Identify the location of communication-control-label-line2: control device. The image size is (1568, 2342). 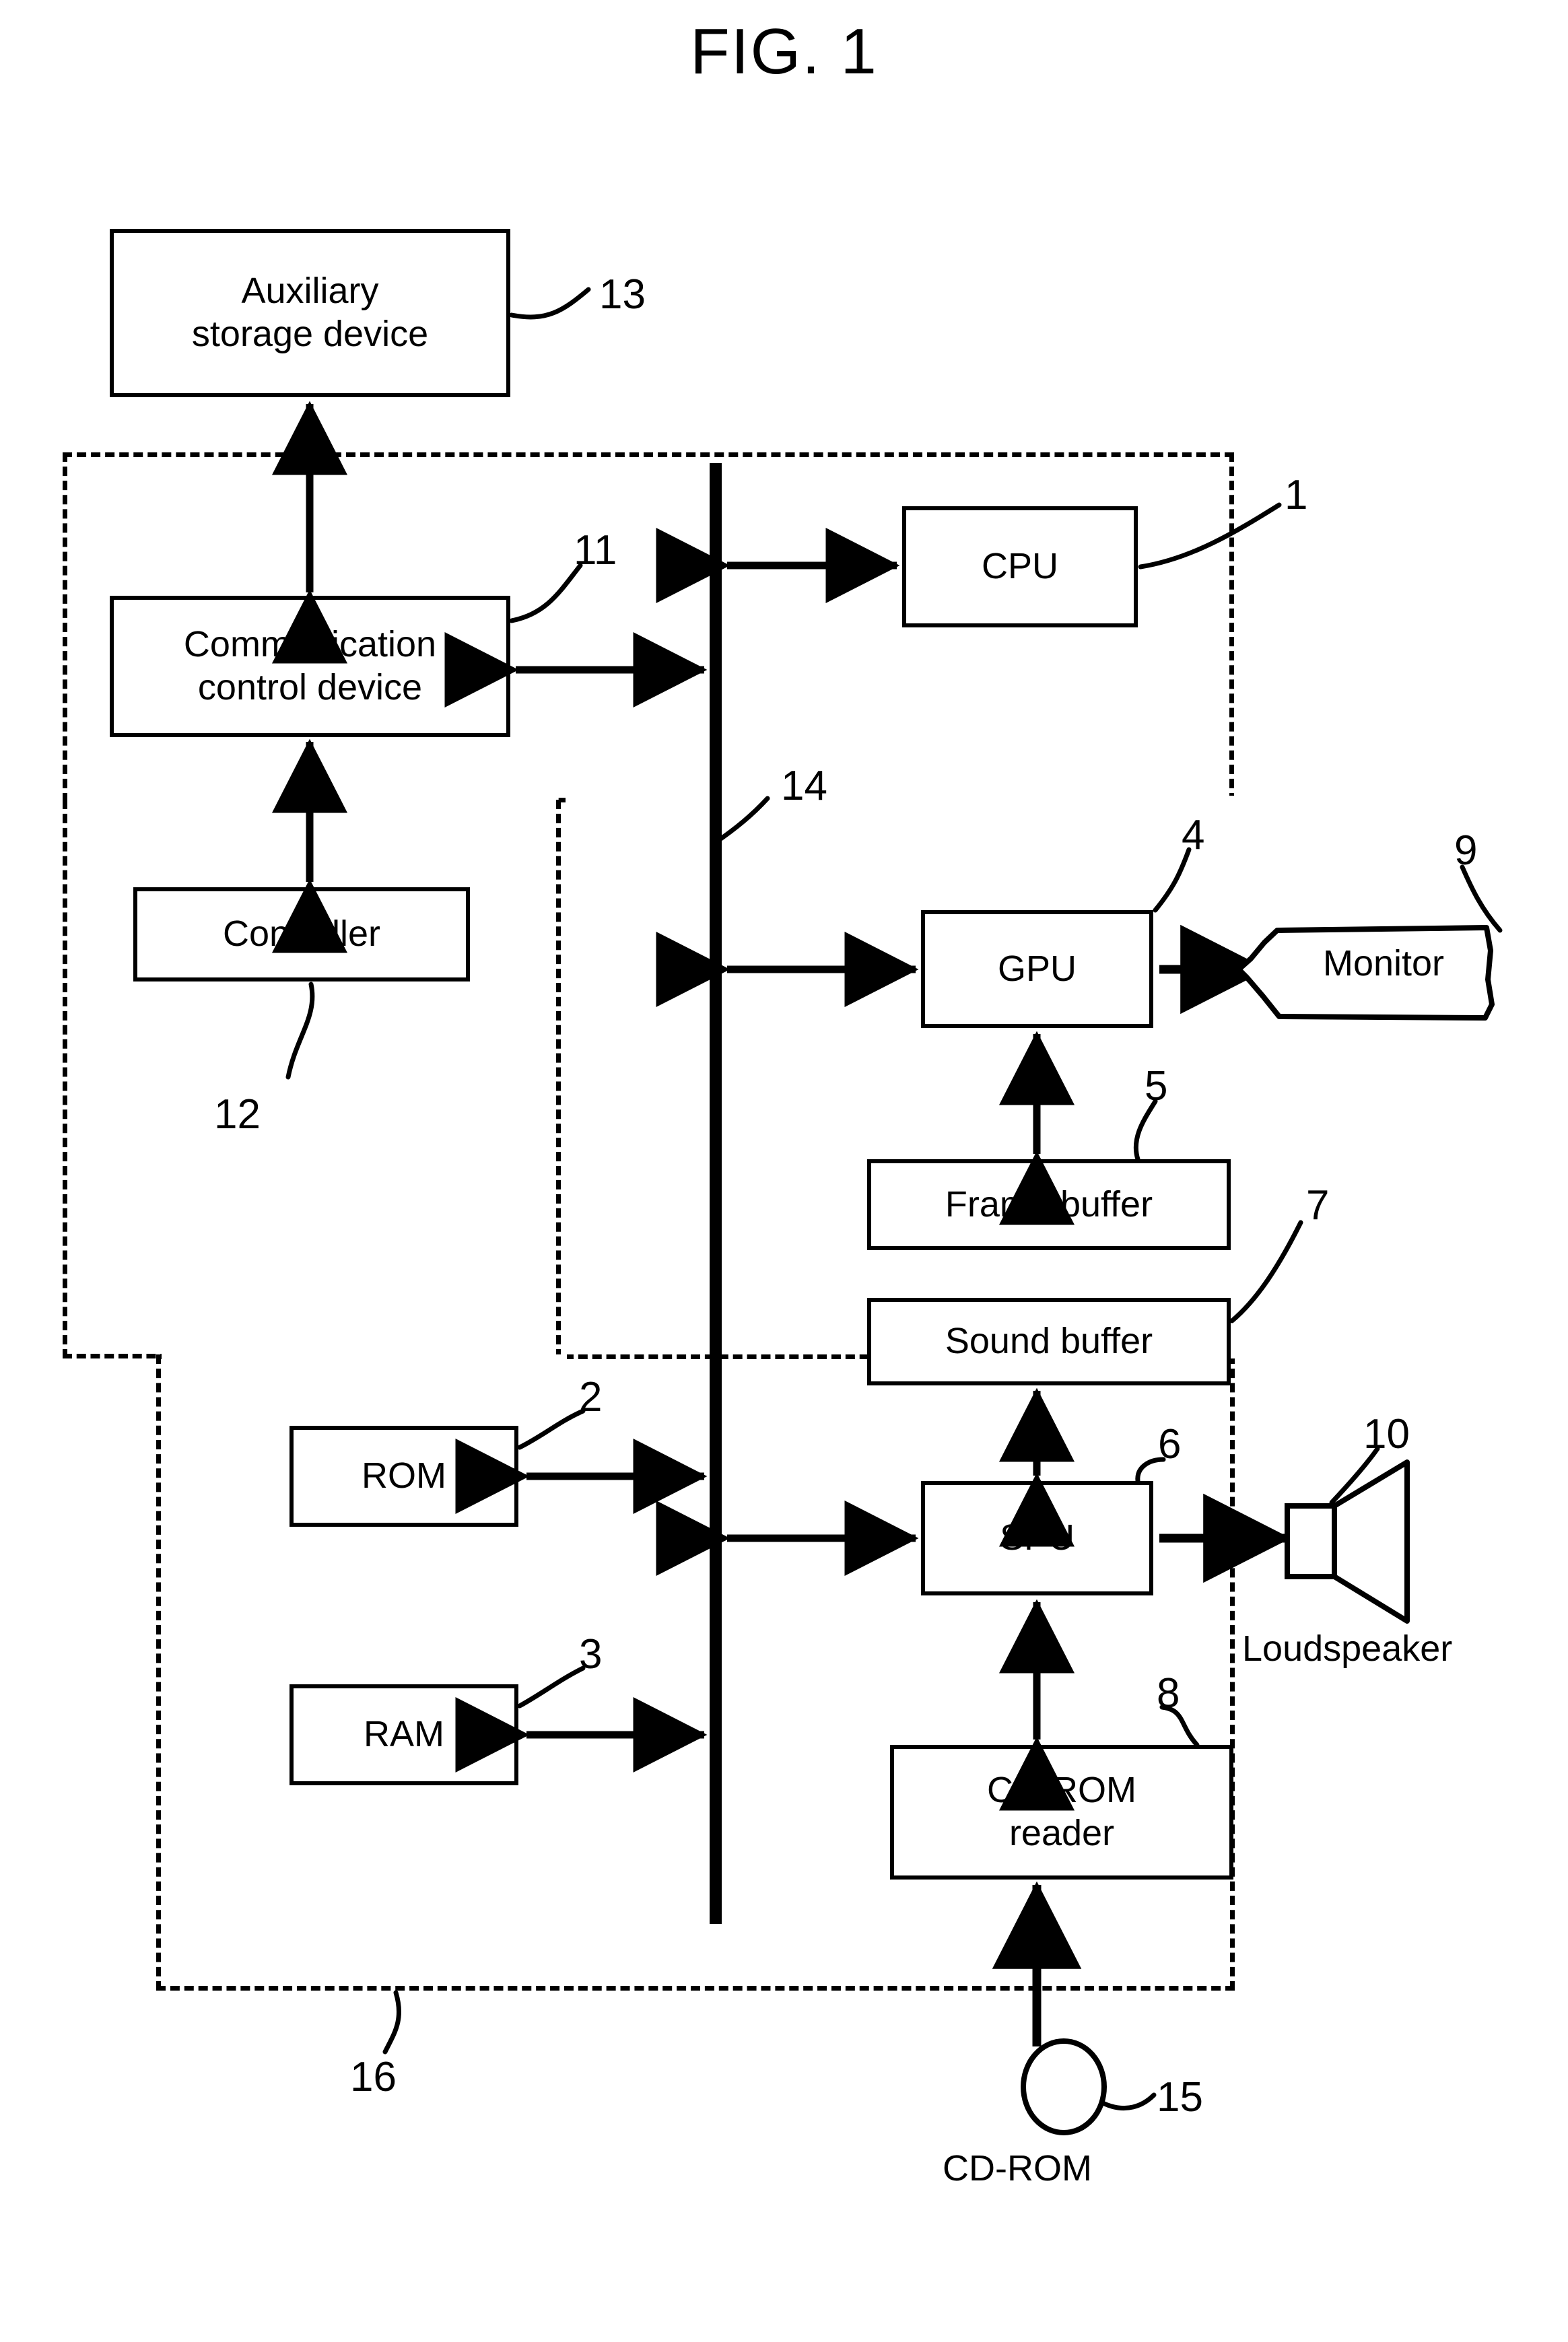
(310, 687).